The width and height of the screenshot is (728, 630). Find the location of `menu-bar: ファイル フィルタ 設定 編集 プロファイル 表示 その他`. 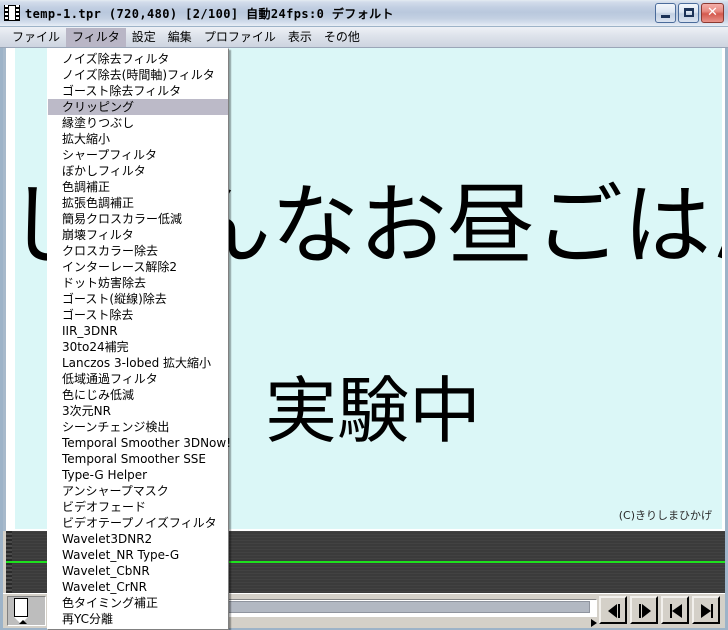

menu-bar: ファイル フィルタ 設定 編集 プロファイル 表示 その他 is located at coordinates (364, 37).